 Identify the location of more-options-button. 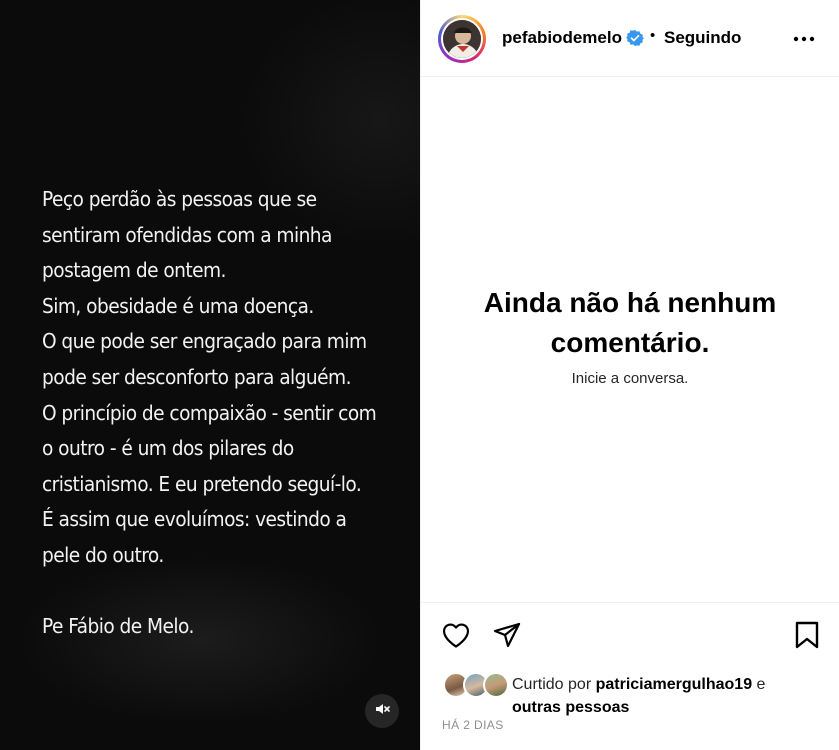
(804, 38).